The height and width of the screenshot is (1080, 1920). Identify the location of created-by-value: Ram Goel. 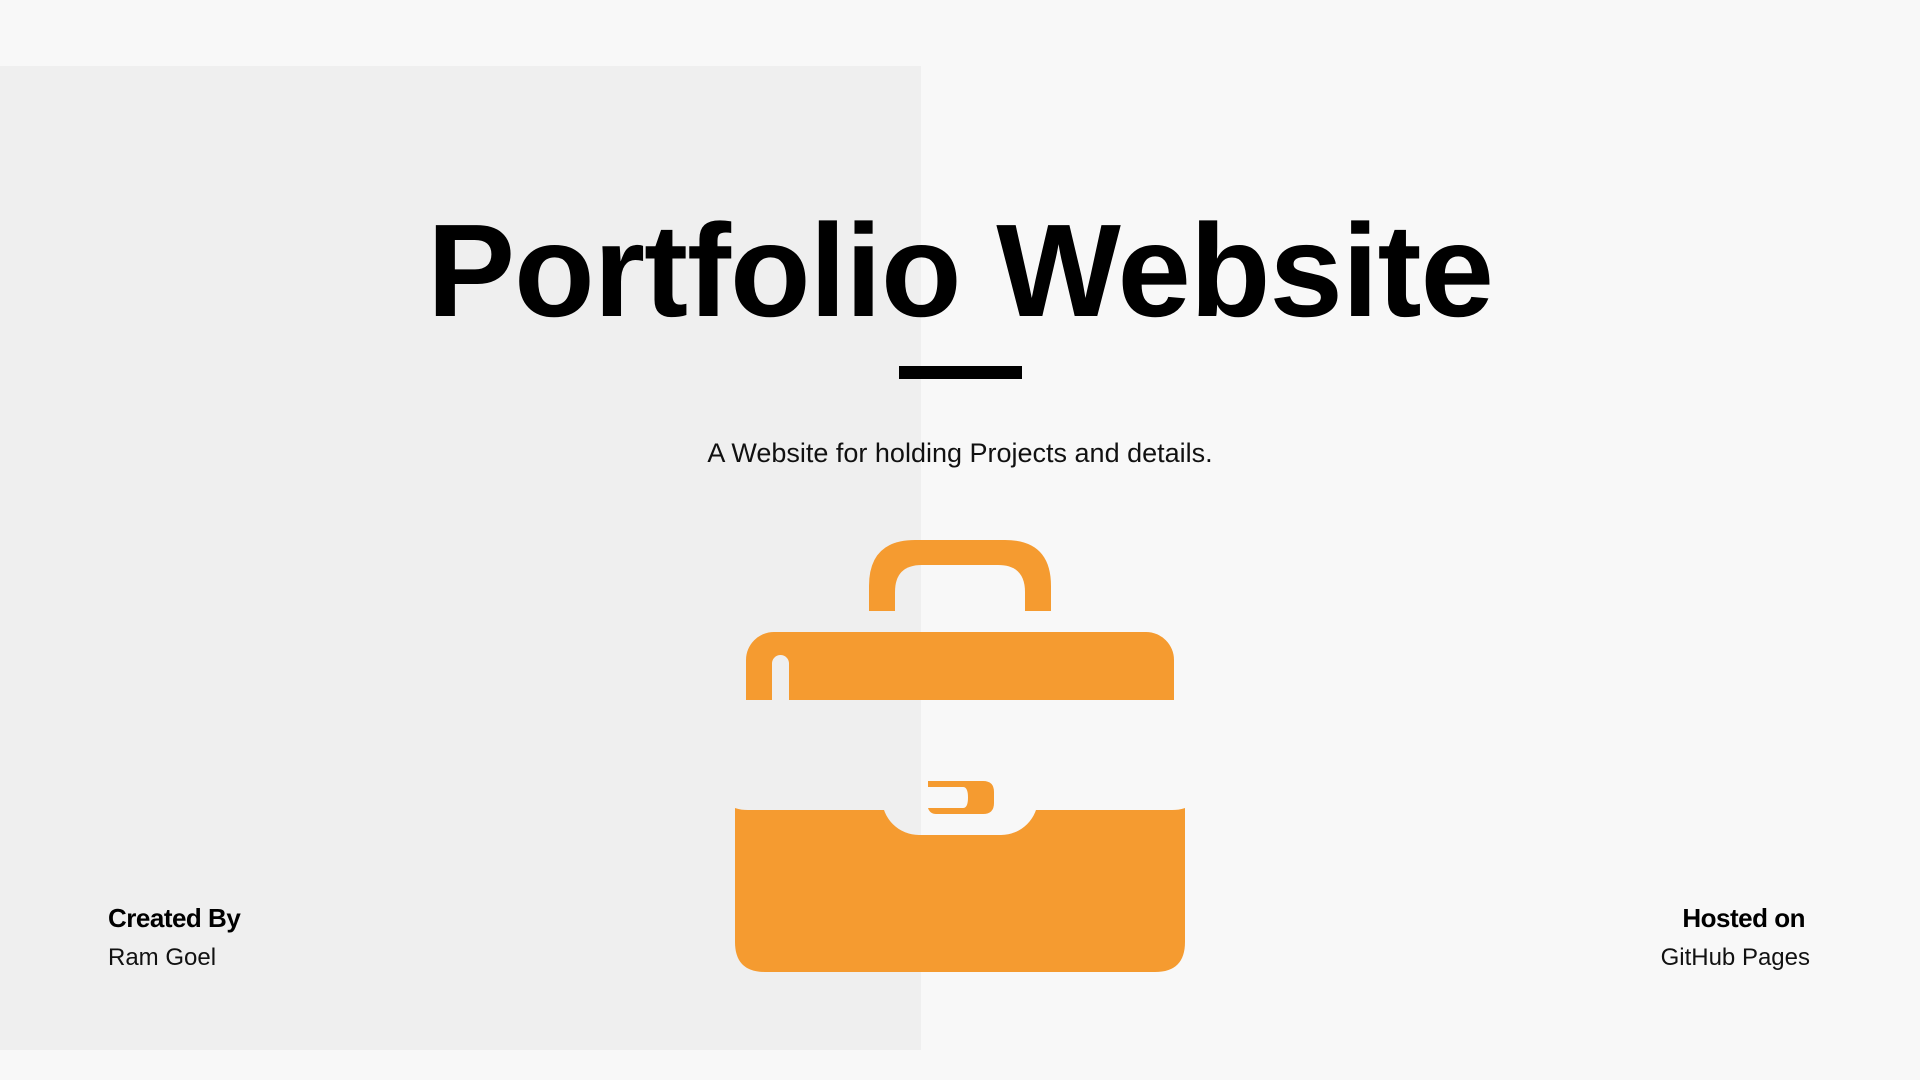
(162, 957).